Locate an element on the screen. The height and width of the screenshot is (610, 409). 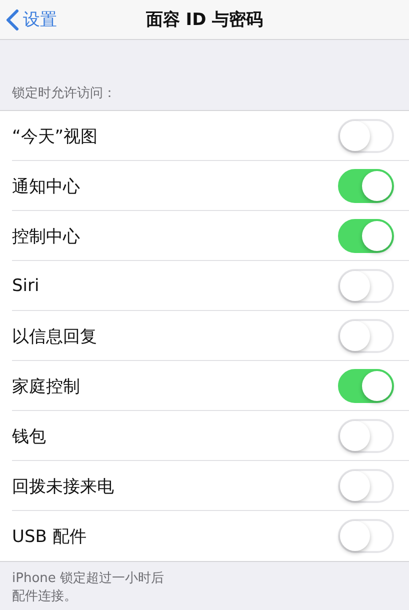
row-label: 控制中心 is located at coordinates (46, 237).